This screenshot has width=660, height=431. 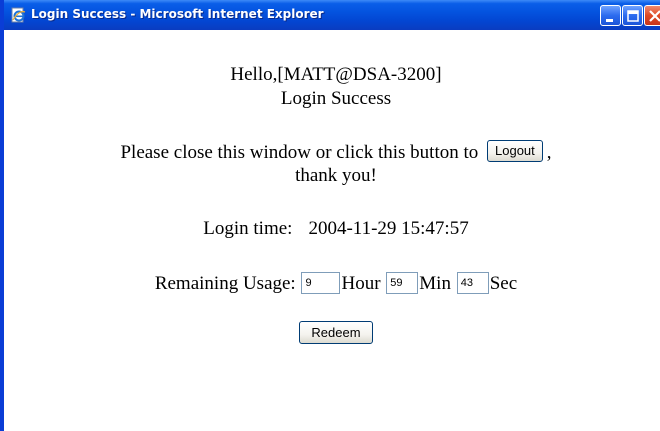 I want to click on login-time-label: Login time:, so click(x=248, y=228).